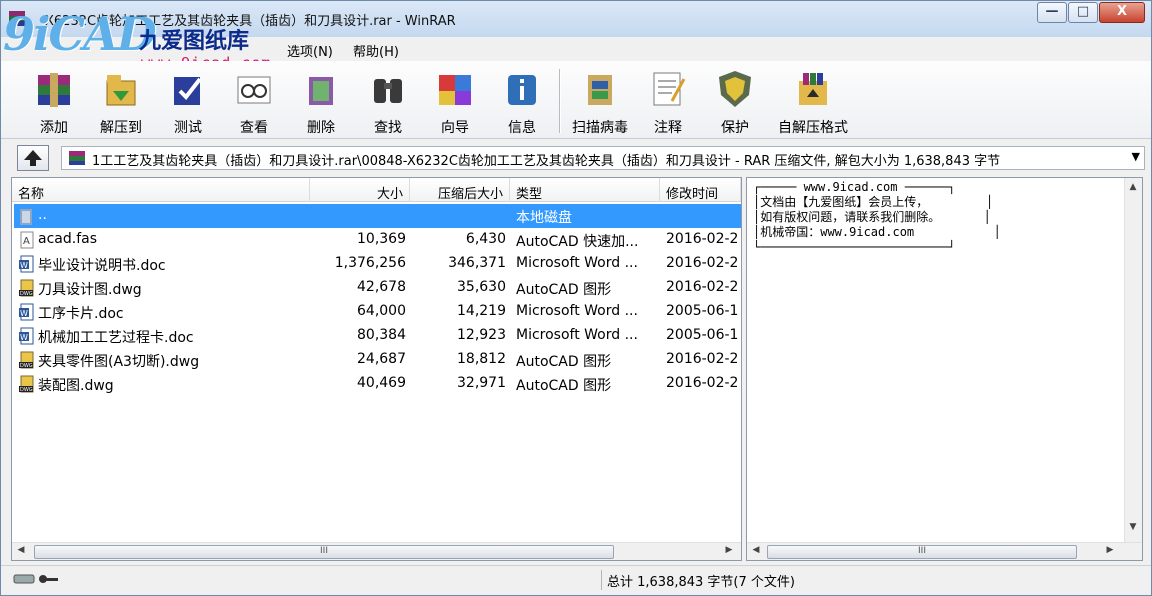  Describe the element at coordinates (42, 215) in the screenshot. I see `file-name: ..` at that location.